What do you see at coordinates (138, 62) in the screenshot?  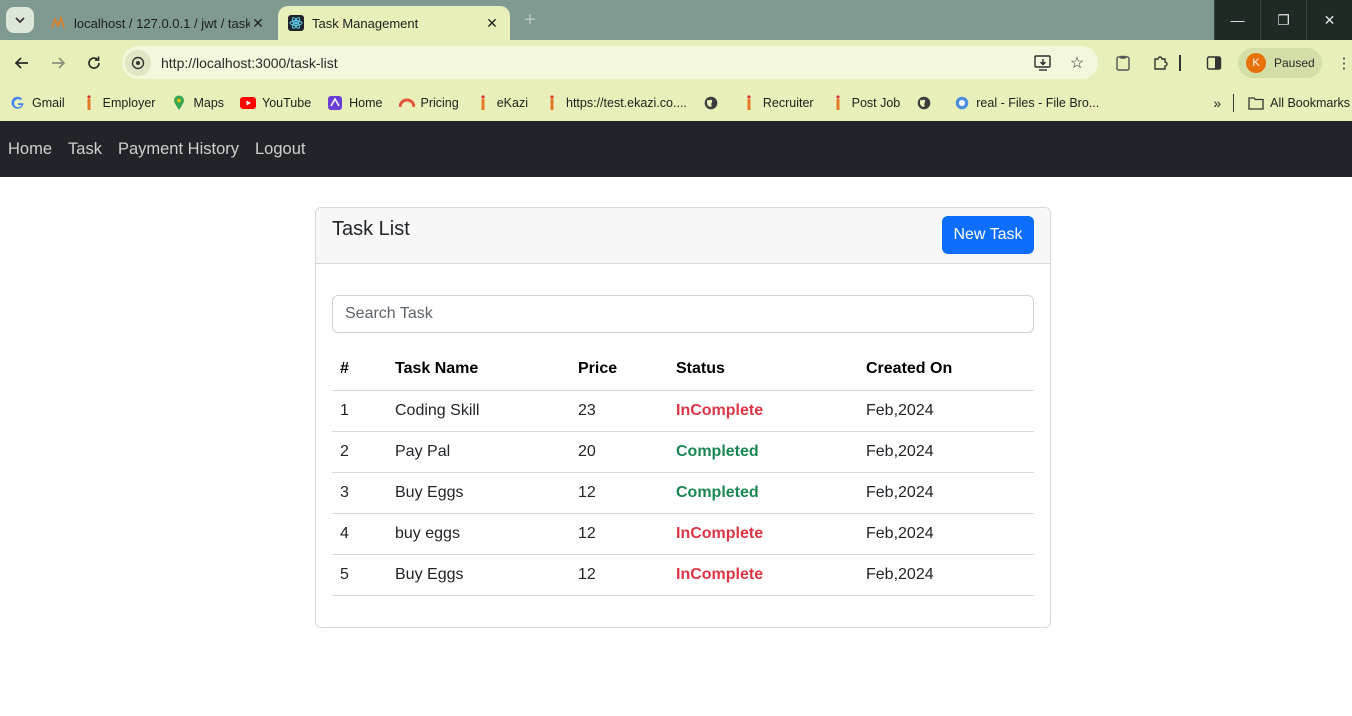 I see `site-info-icon` at bounding box center [138, 62].